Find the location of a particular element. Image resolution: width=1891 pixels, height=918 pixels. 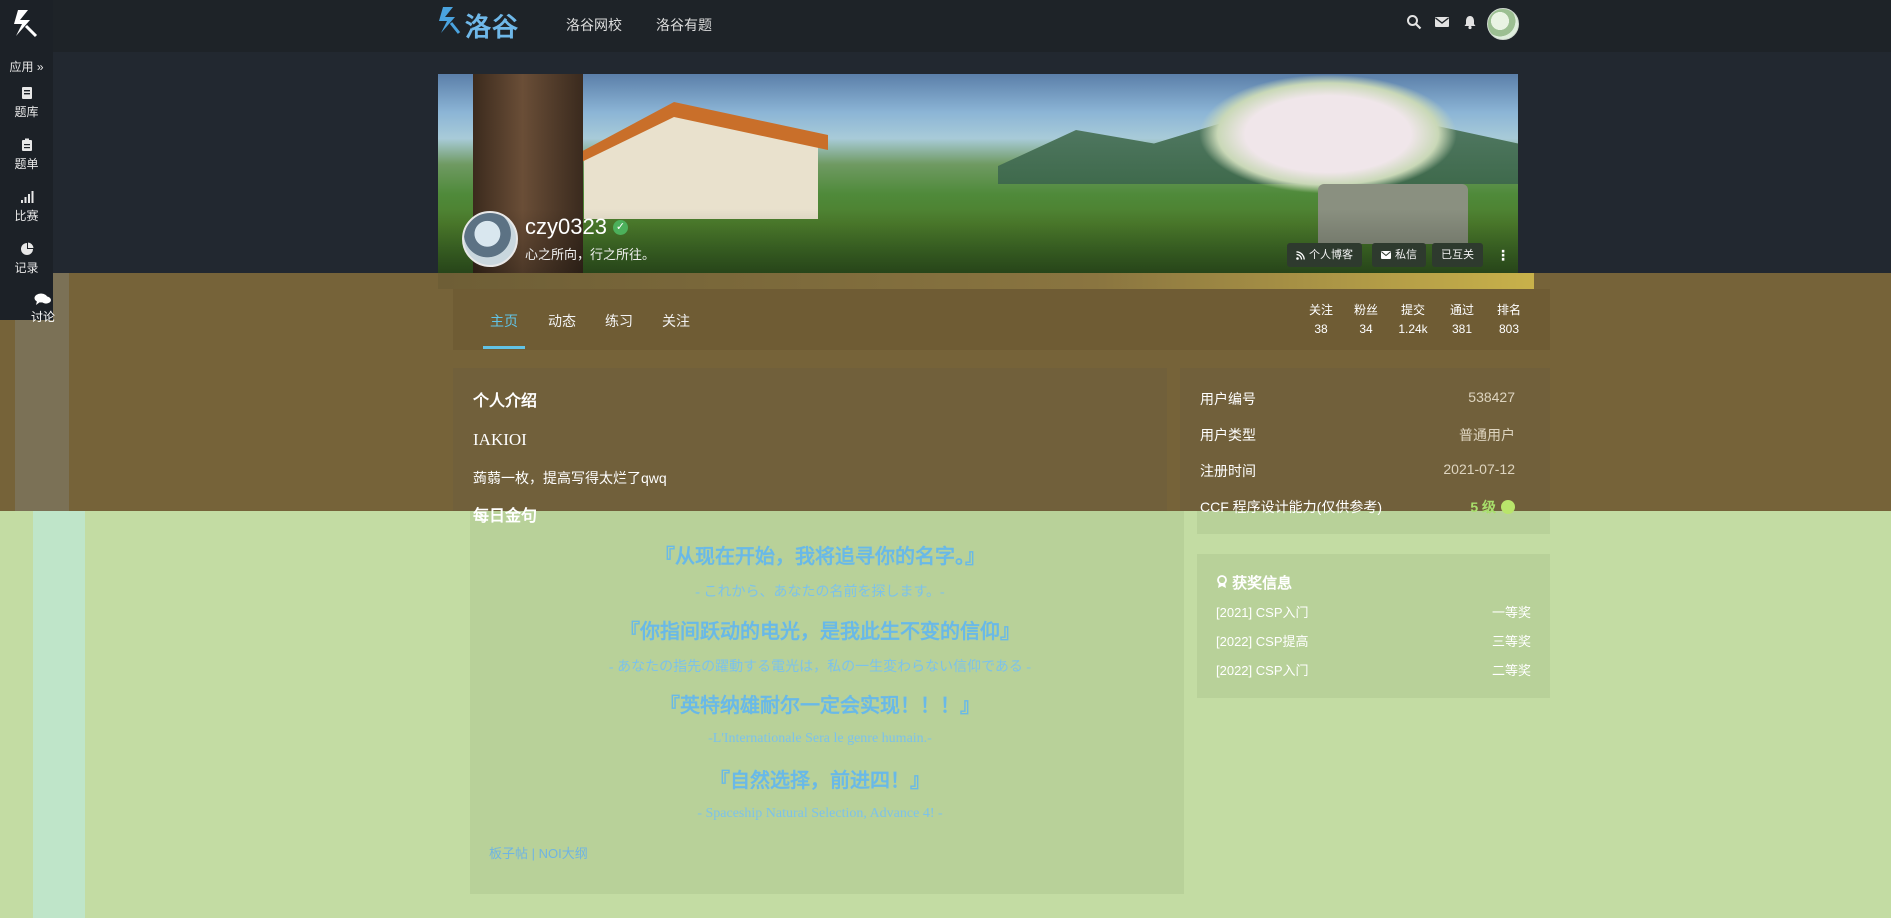

site-logo: 洛谷 is located at coordinates (478, 25).